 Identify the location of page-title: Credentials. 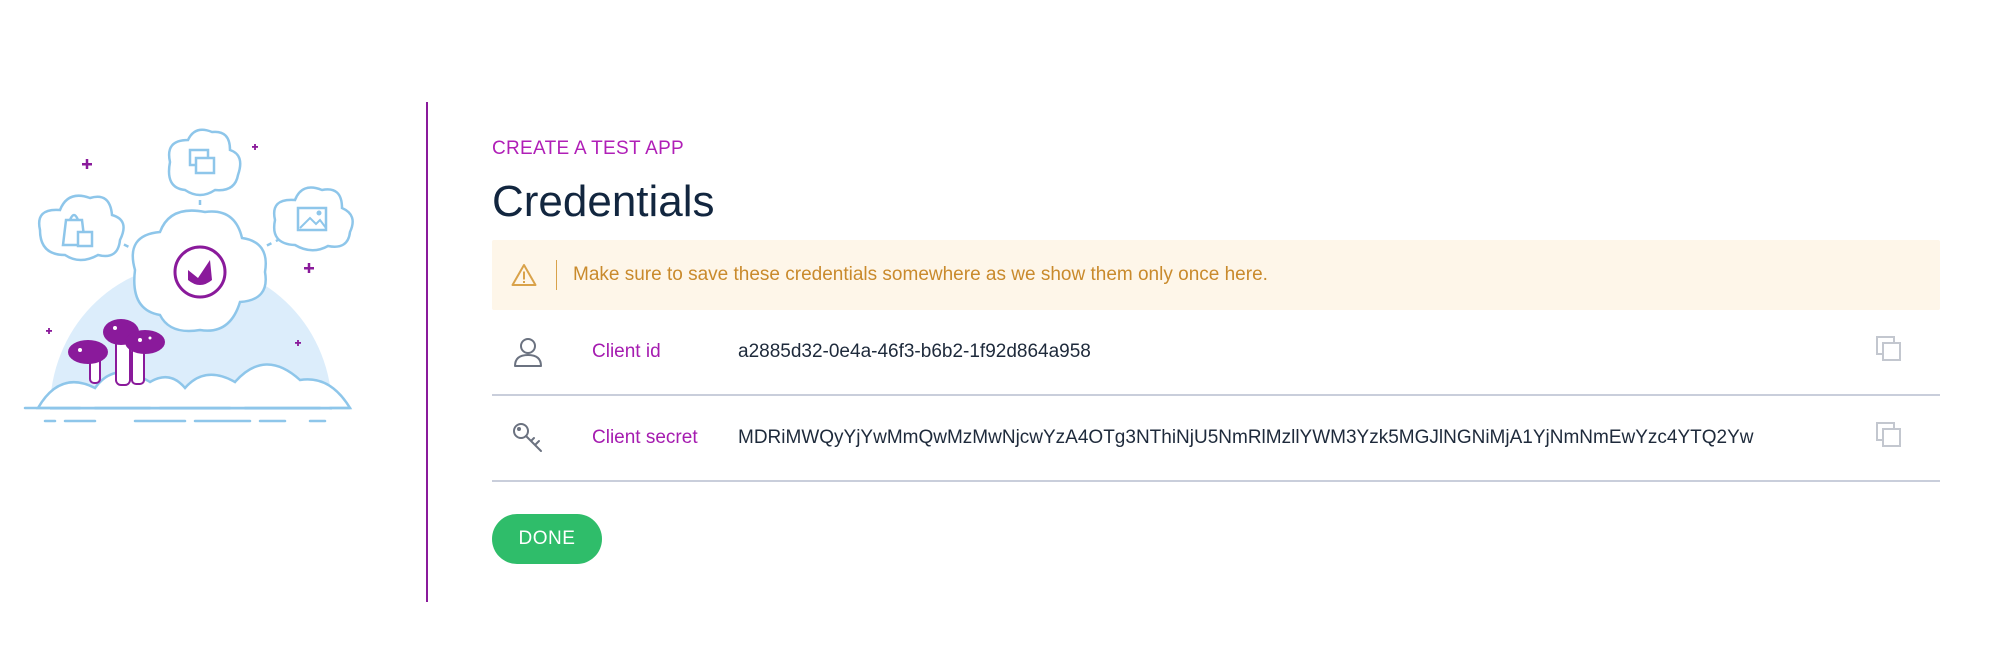
(603, 201).